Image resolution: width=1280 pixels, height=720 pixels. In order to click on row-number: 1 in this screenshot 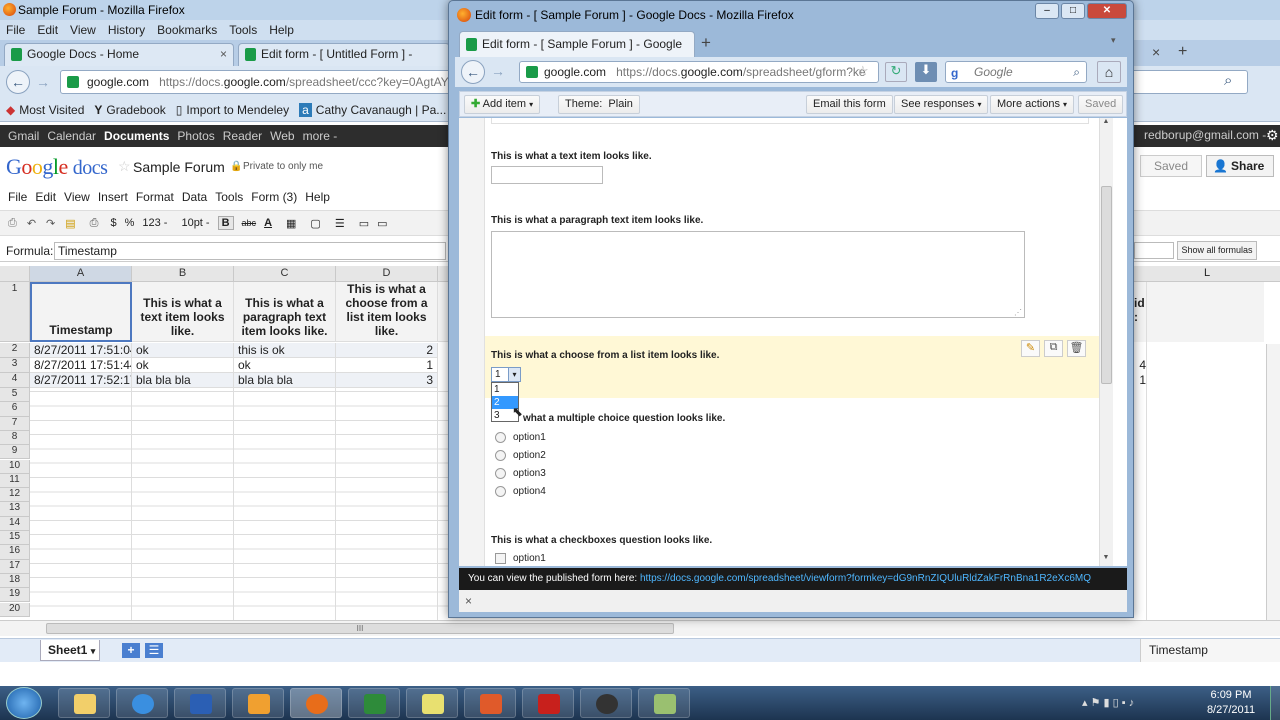, I will do `click(15, 312)`.